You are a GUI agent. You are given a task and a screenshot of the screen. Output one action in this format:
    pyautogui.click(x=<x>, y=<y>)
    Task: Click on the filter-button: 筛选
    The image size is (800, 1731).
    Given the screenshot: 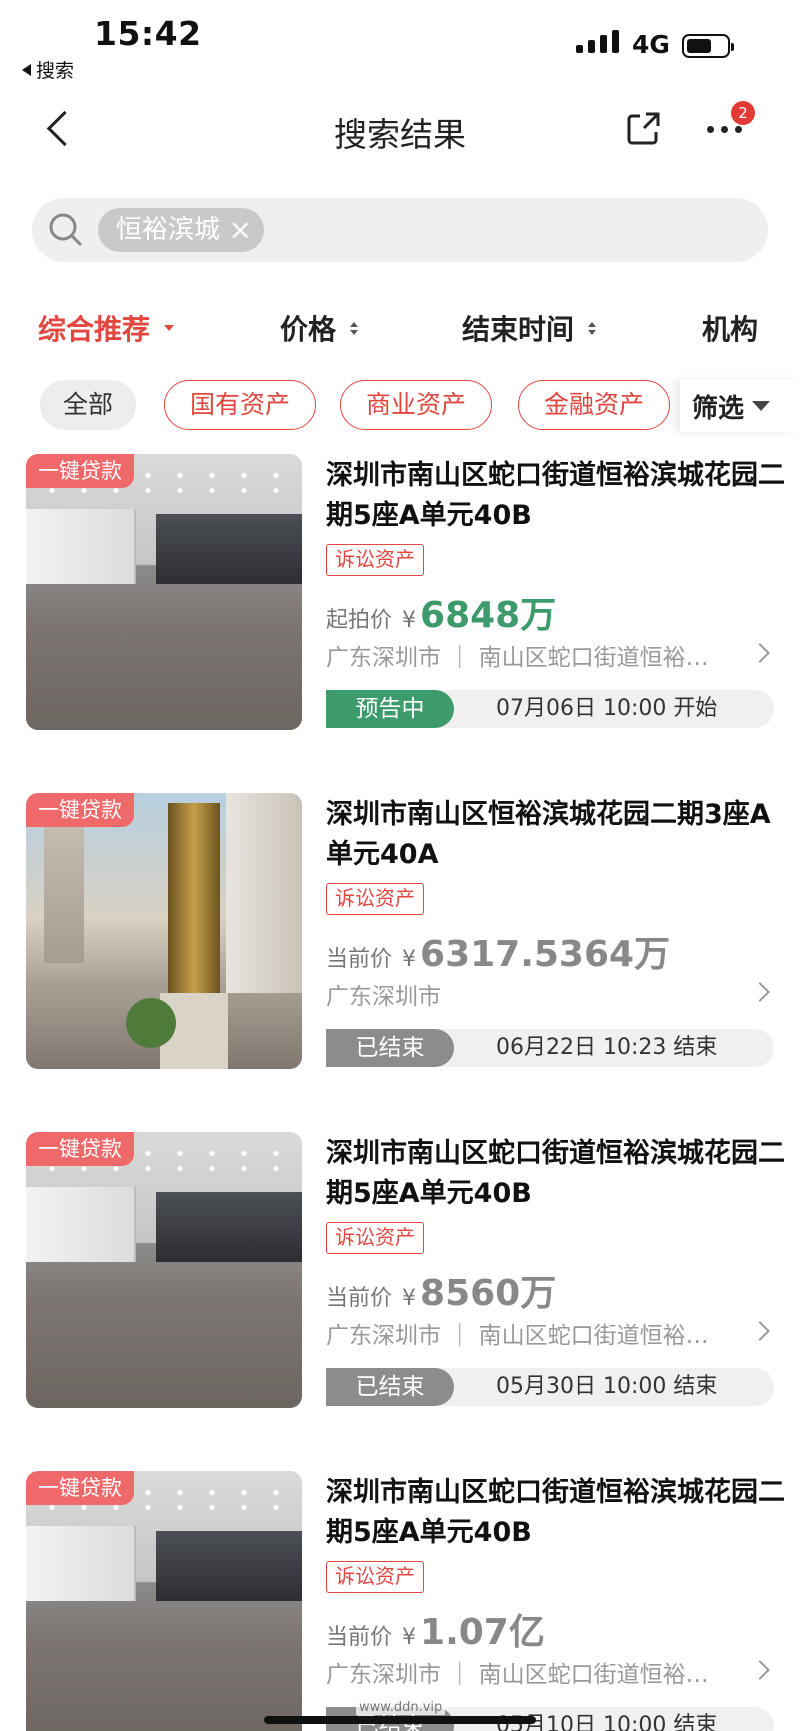 What is the action you would take?
    pyautogui.click(x=740, y=406)
    